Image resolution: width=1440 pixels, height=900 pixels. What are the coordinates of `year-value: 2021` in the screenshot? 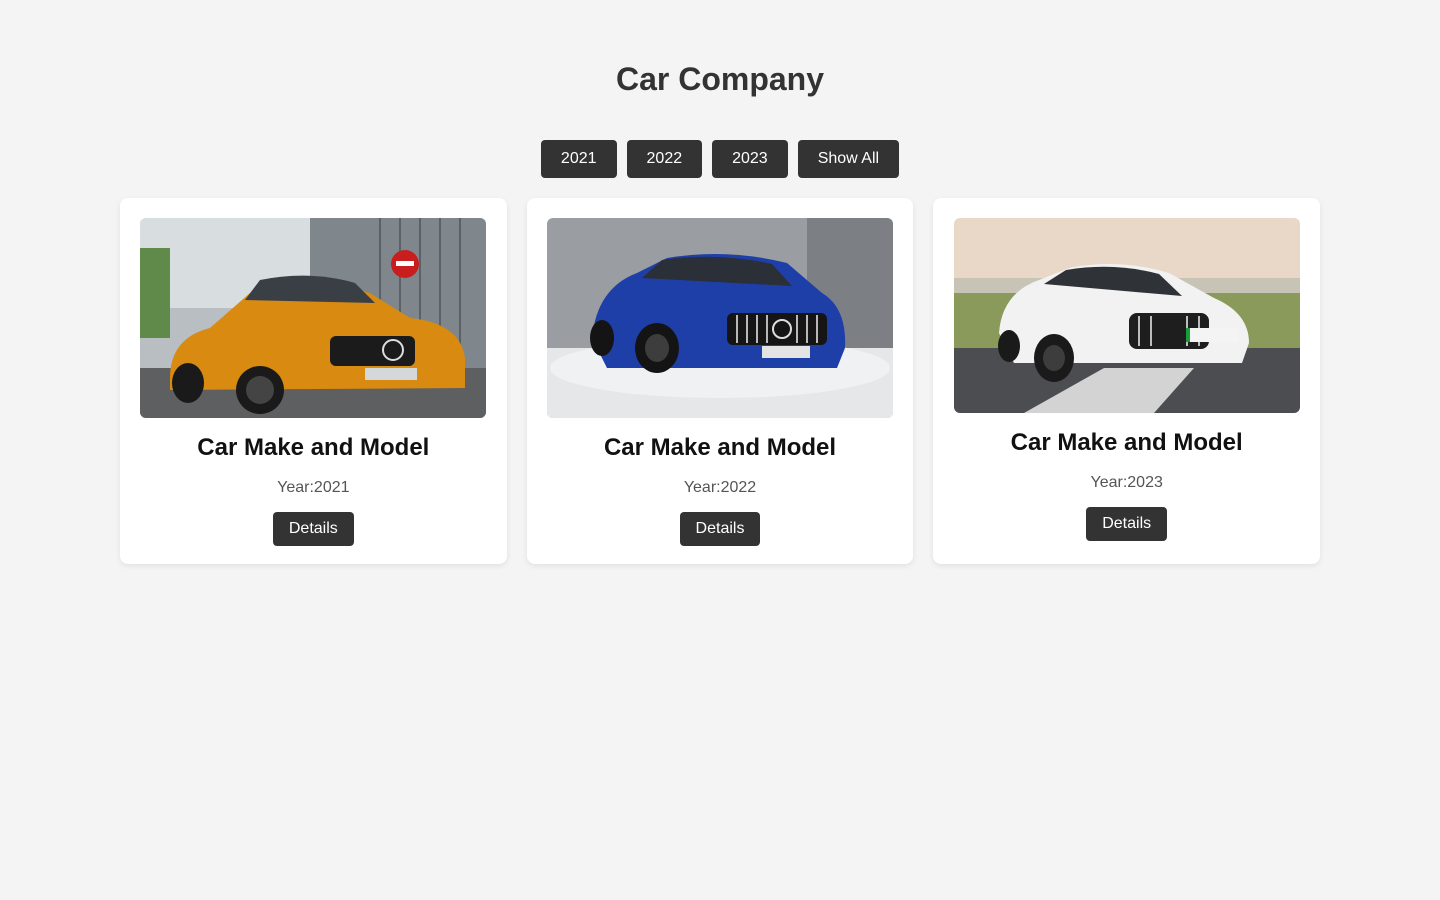 It's located at (331, 487).